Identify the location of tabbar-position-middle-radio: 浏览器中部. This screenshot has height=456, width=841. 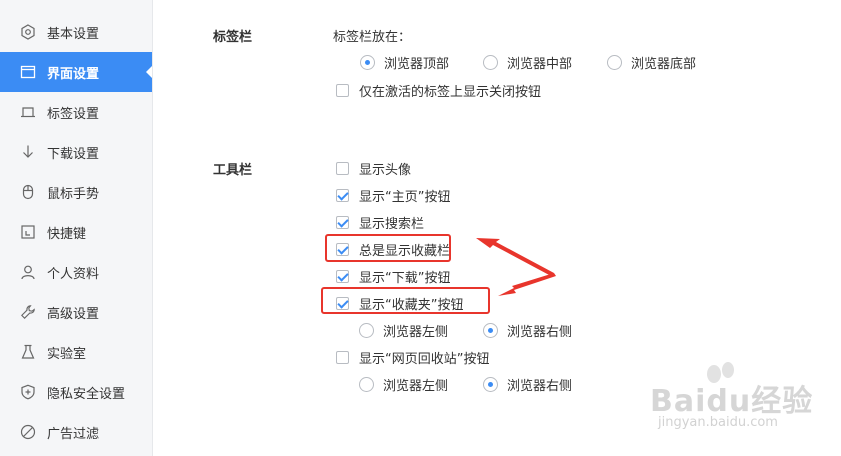
(527, 62).